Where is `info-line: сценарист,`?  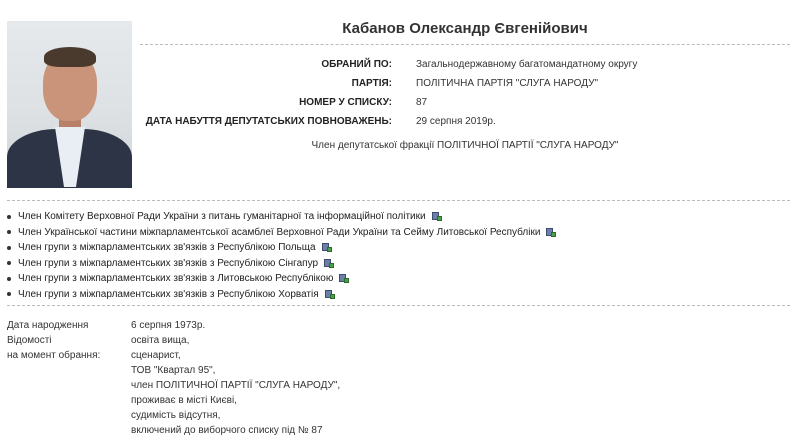
info-line: сценарист, is located at coordinates (156, 355).